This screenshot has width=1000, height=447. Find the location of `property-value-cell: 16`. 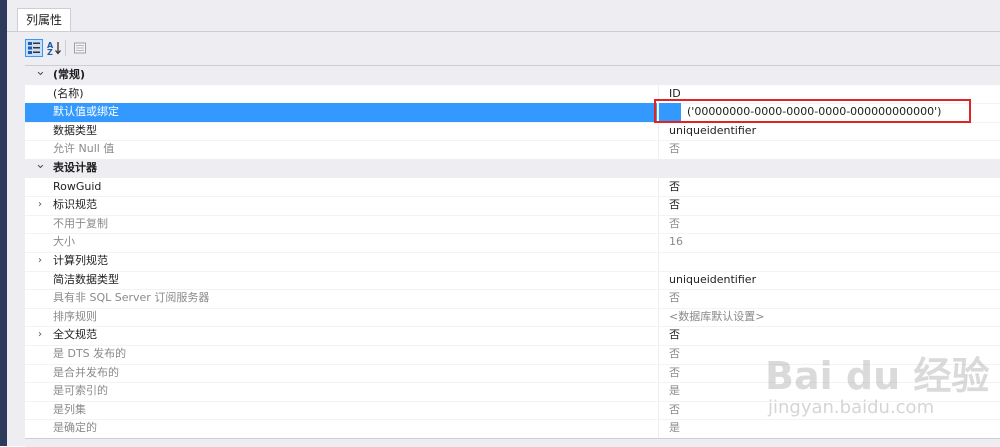

property-value-cell: 16 is located at coordinates (829, 243).